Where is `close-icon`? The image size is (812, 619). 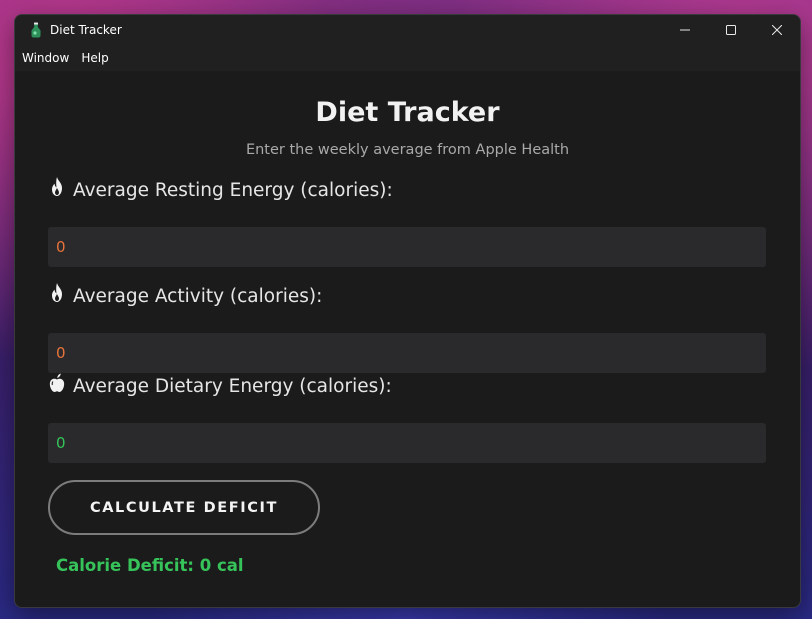 close-icon is located at coordinates (777, 30).